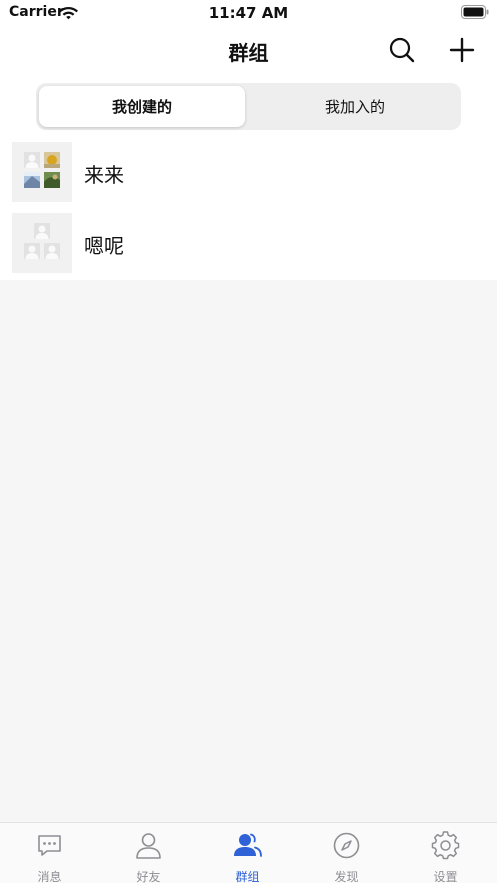 This screenshot has width=497, height=883. I want to click on gear-icon, so click(445, 845).